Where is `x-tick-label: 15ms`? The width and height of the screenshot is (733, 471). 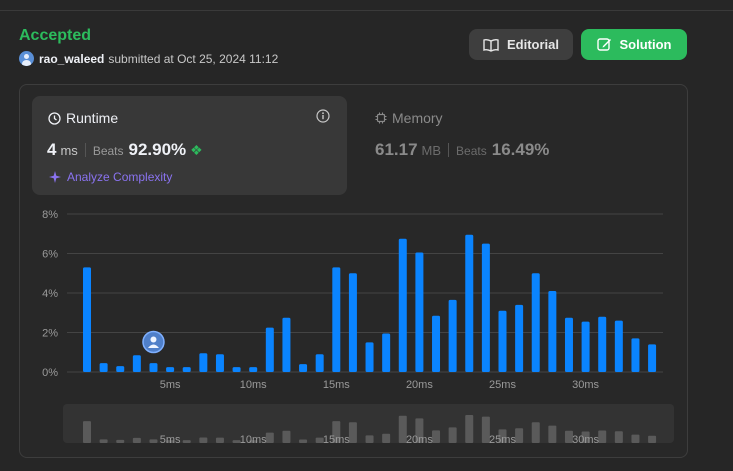 x-tick-label: 15ms is located at coordinates (336, 385).